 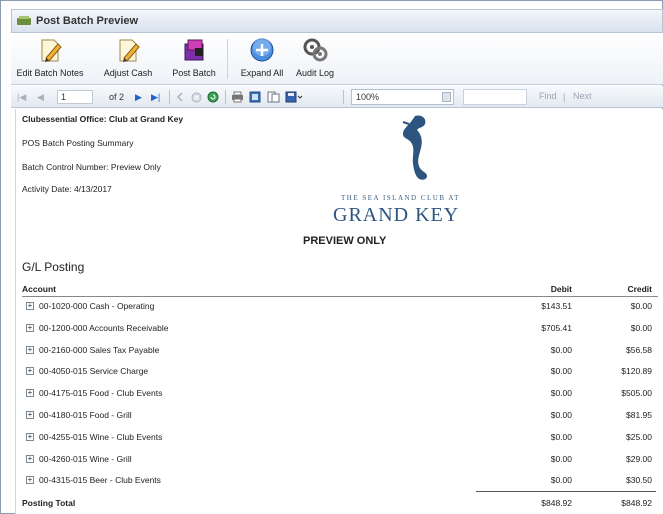 What do you see at coordinates (85, 459) in the screenshot?
I see `row-account: 00-4260-015 Wine - Grill` at bounding box center [85, 459].